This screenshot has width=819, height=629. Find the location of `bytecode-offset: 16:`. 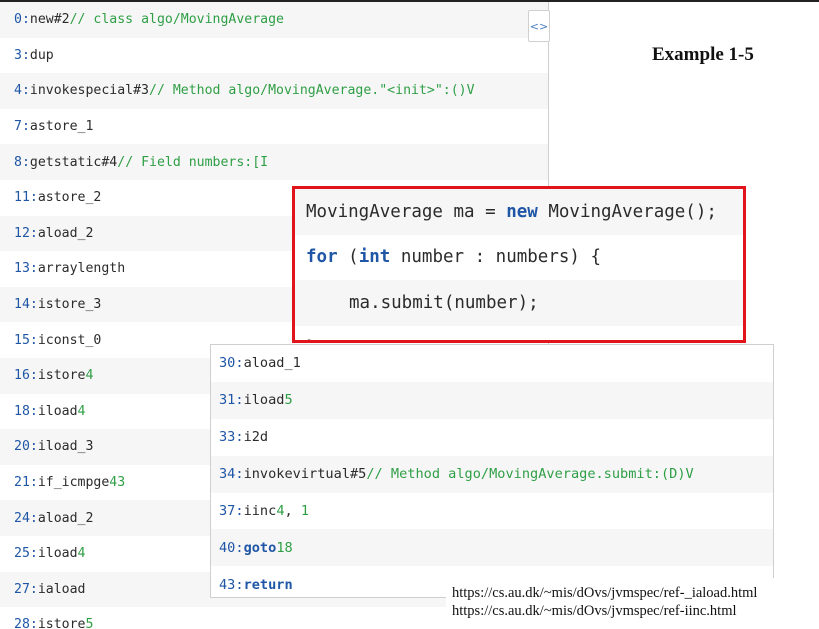

bytecode-offset: 16: is located at coordinates (26, 376).